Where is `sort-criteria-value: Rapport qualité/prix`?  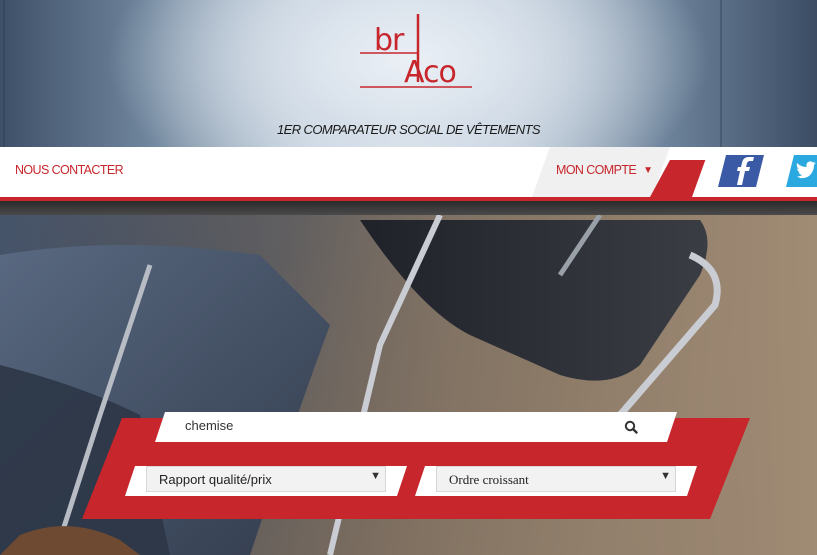
sort-criteria-value: Rapport qualité/prix is located at coordinates (215, 479).